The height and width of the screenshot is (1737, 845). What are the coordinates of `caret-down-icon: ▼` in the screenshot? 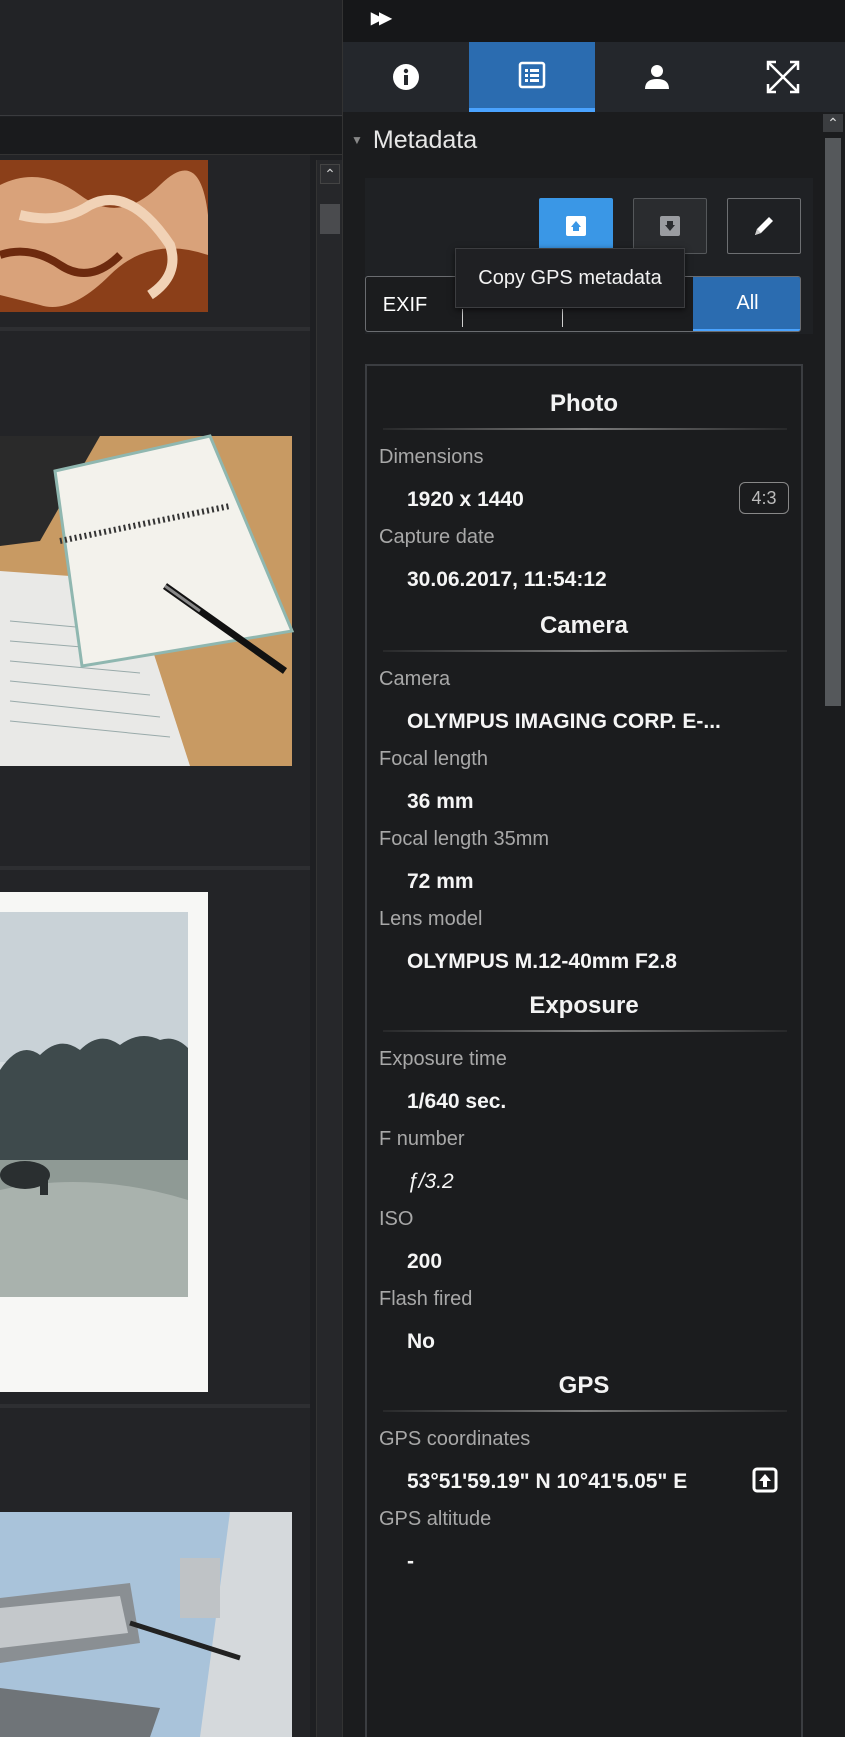 It's located at (357, 140).